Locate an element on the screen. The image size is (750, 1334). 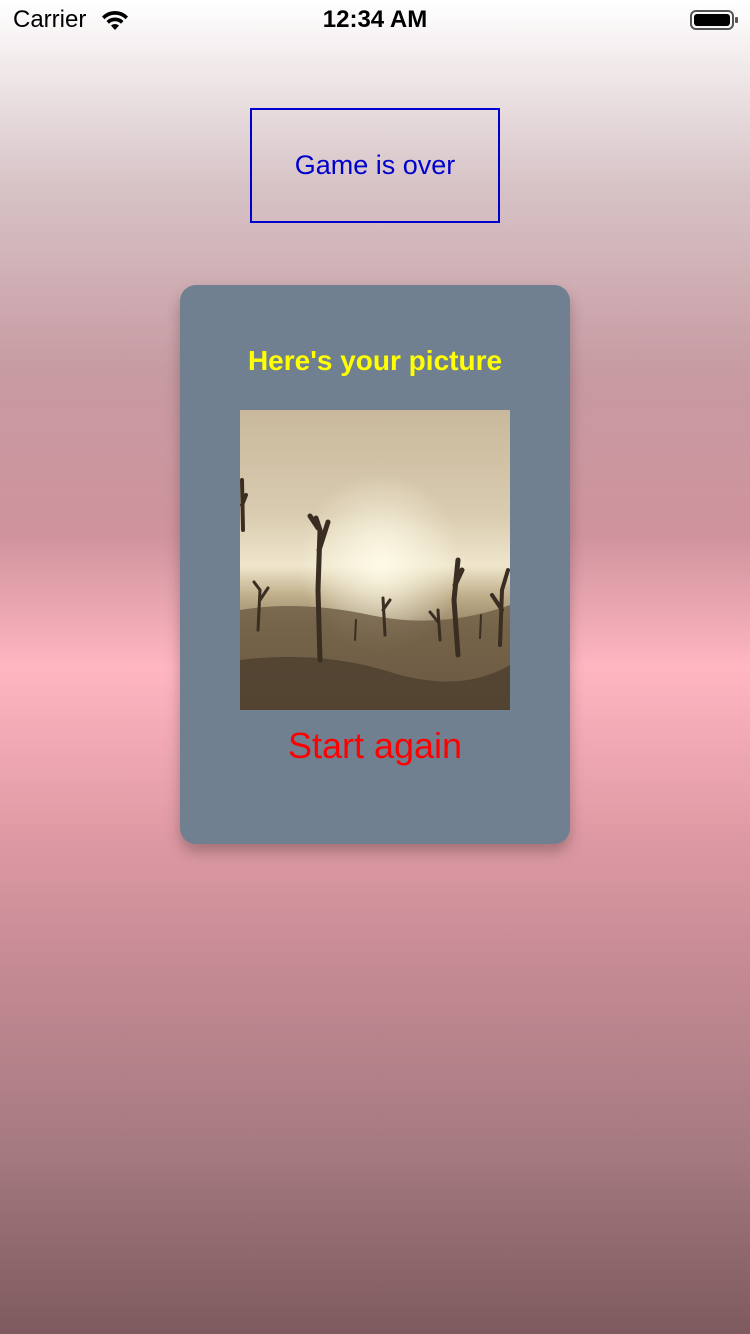
clock: 12:34 AM is located at coordinates (375, 19).